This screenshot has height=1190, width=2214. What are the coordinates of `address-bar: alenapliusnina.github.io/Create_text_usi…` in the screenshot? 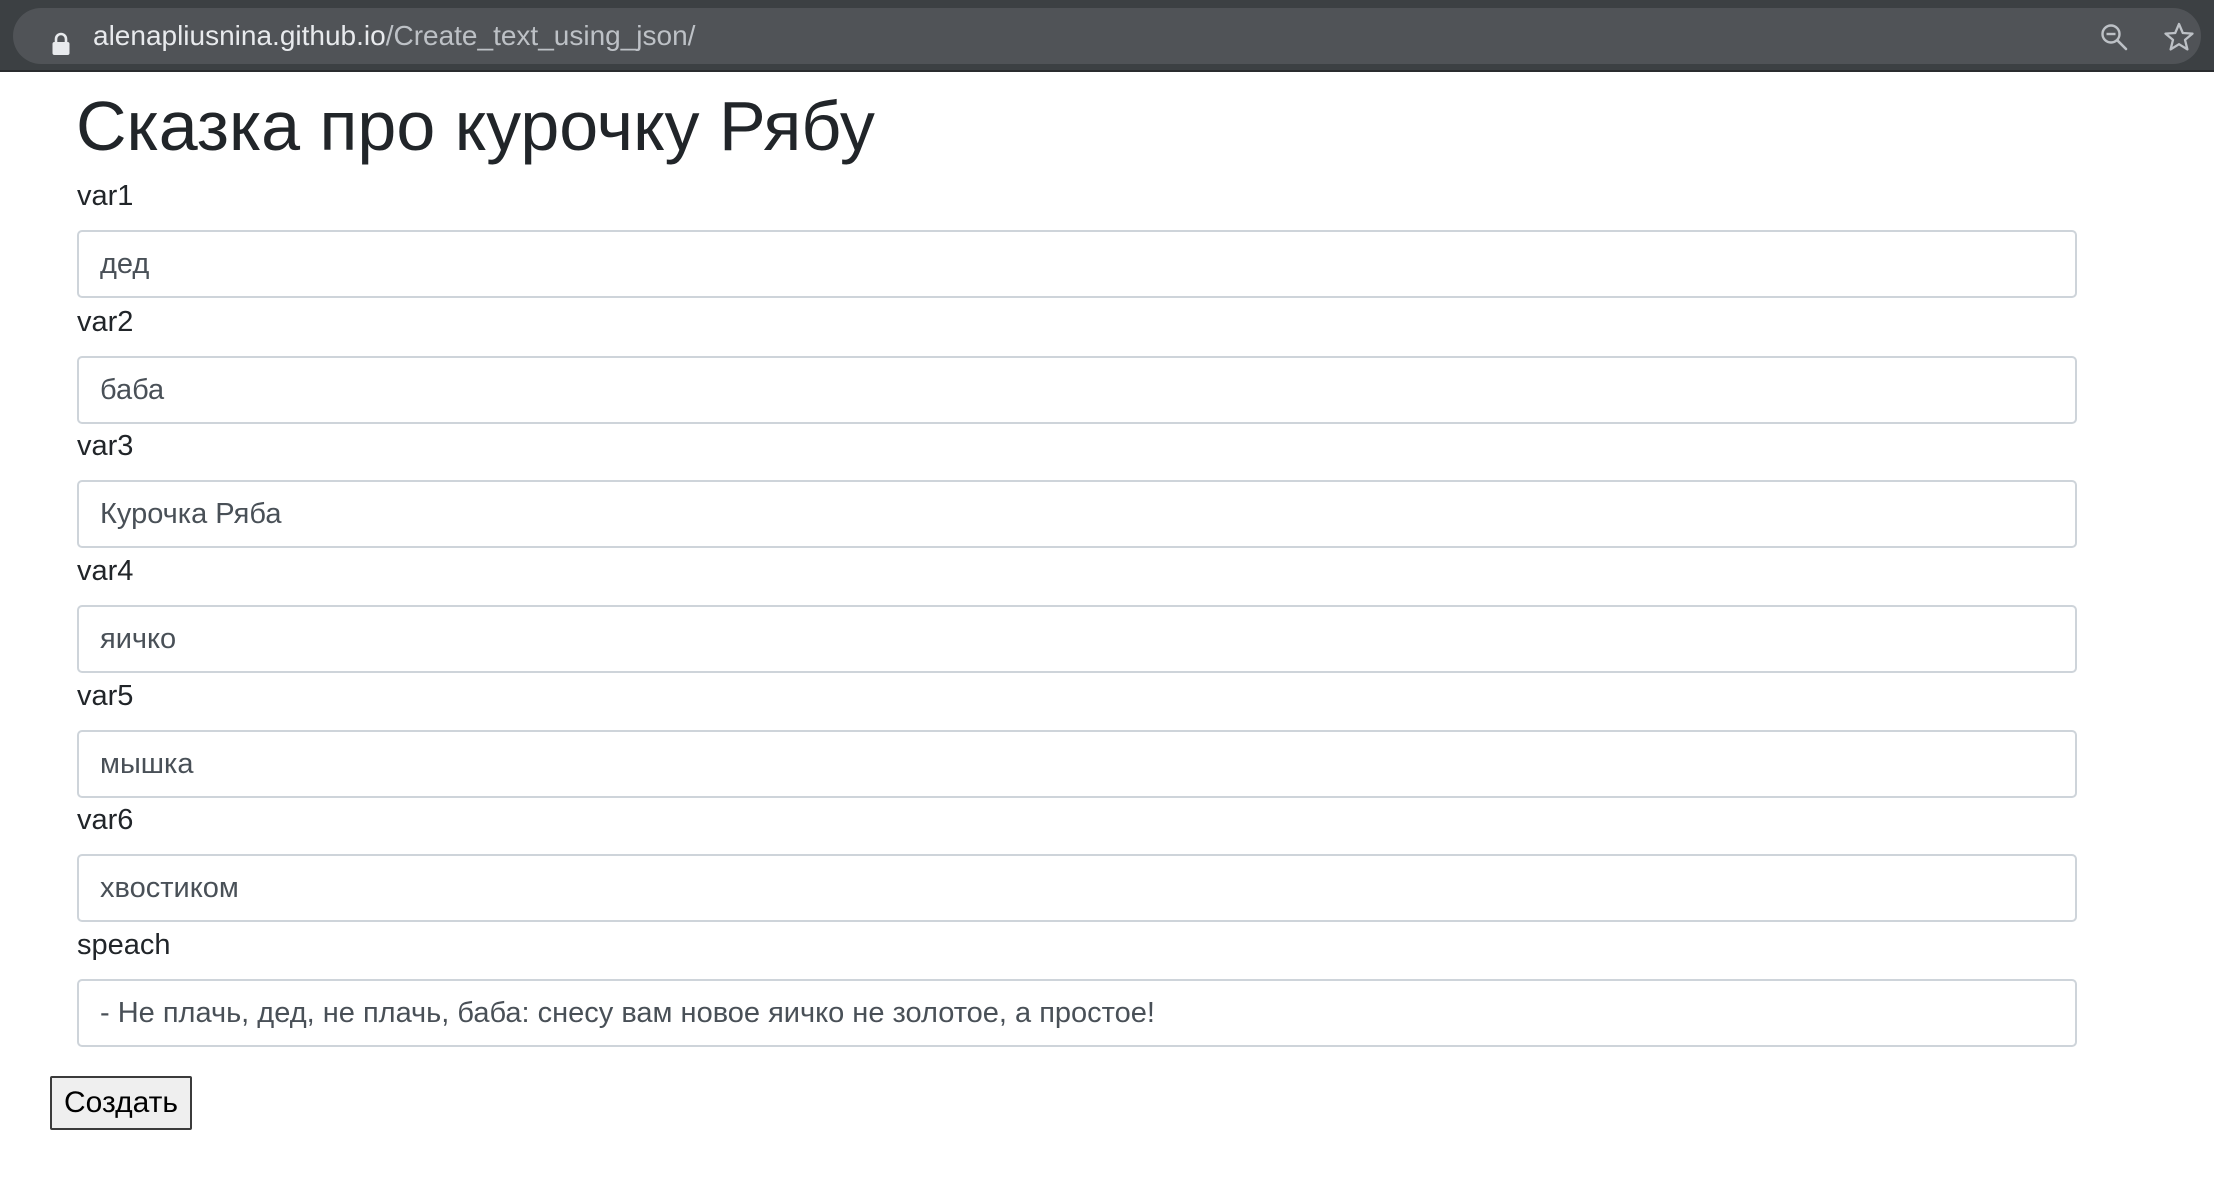 It's located at (1107, 36).